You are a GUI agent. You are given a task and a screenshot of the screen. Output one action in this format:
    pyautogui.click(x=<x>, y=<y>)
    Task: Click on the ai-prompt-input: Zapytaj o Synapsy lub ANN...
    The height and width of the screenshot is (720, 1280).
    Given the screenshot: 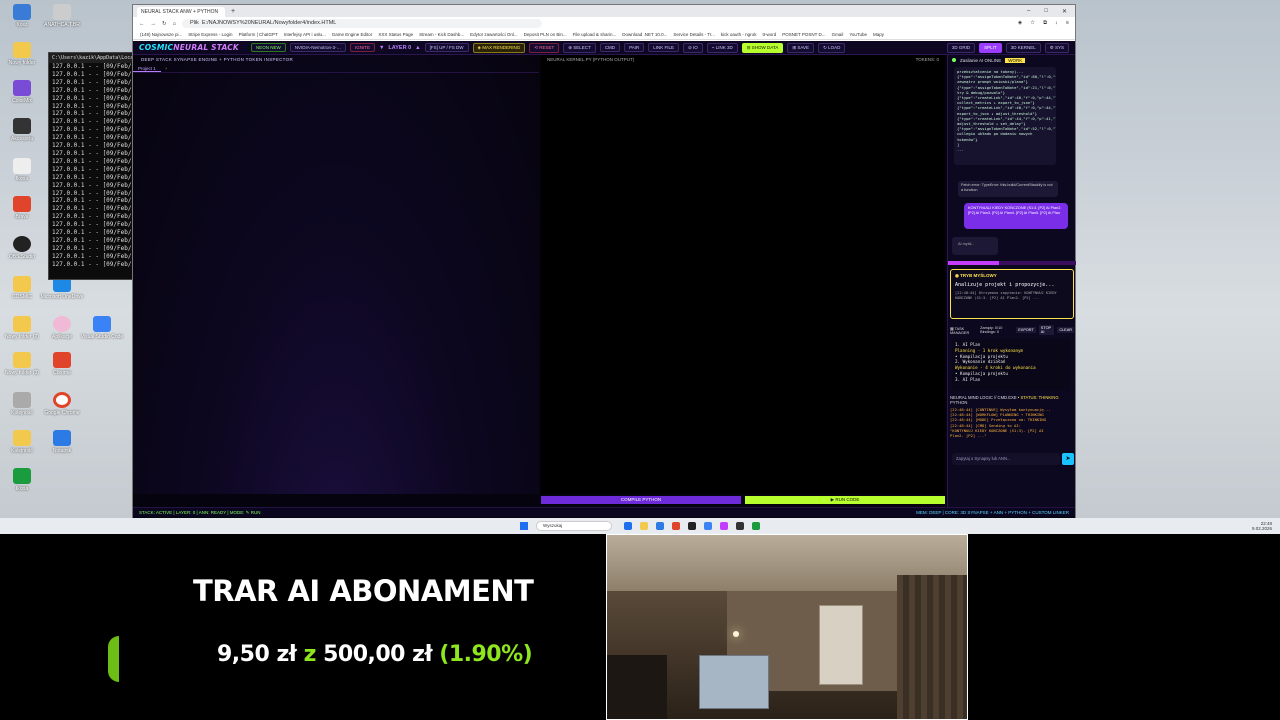 What is the action you would take?
    pyautogui.click(x=1006, y=459)
    